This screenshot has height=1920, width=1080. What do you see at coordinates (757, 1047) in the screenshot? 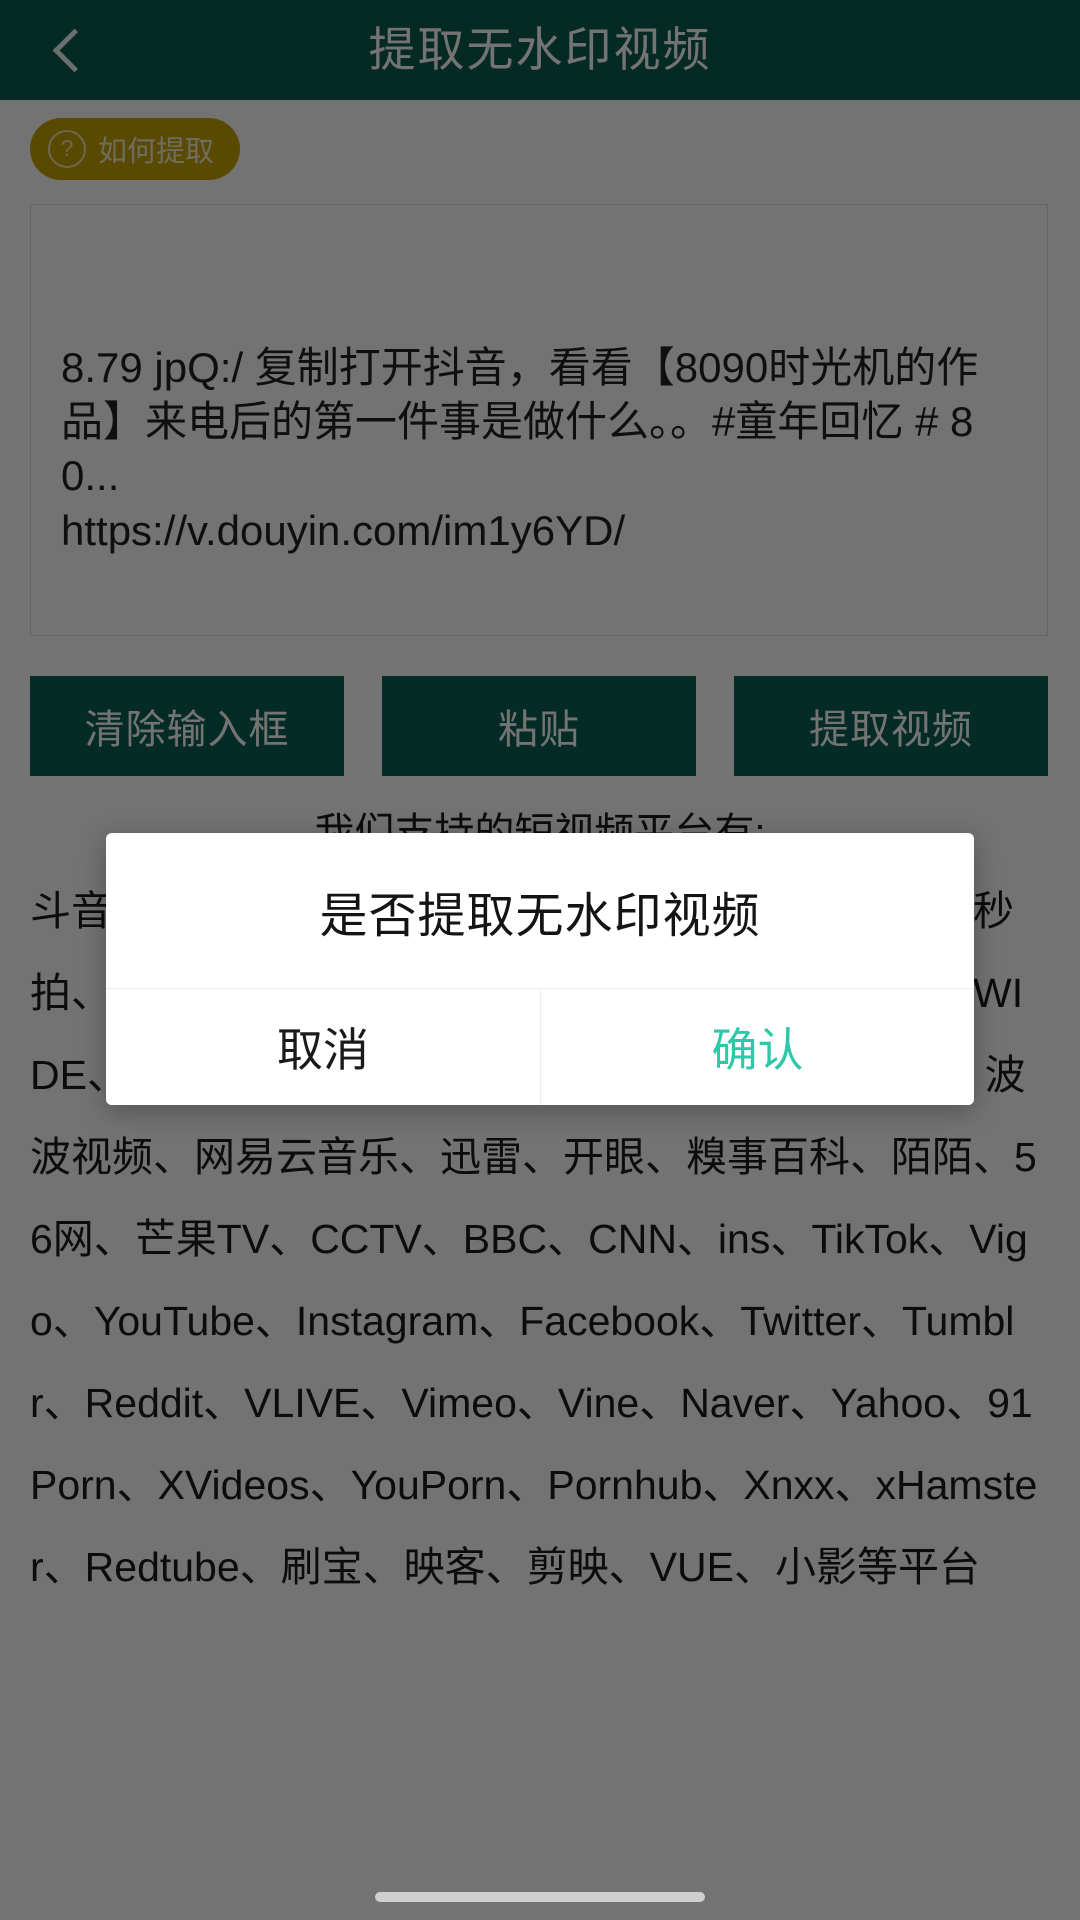
I see `dialog-confirm-button: 确认` at bounding box center [757, 1047].